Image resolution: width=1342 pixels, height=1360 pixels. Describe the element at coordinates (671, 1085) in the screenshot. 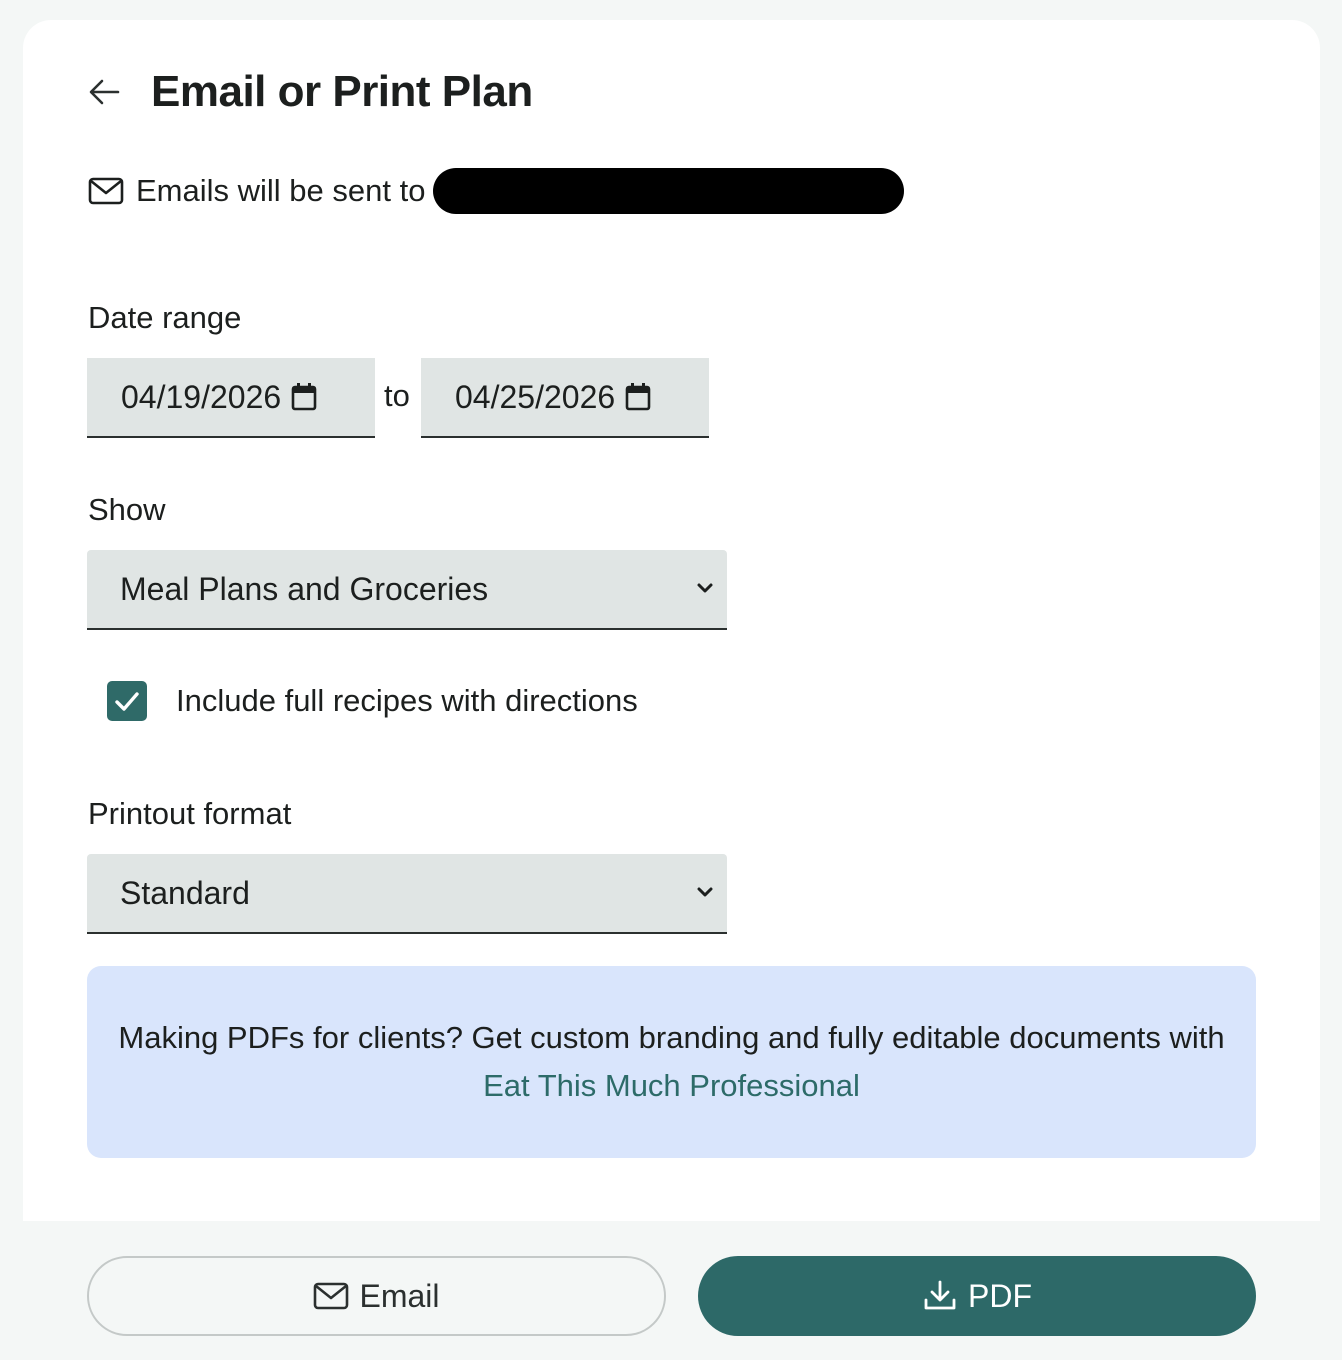

I see `professional-link: Eat This Much Professional` at that location.